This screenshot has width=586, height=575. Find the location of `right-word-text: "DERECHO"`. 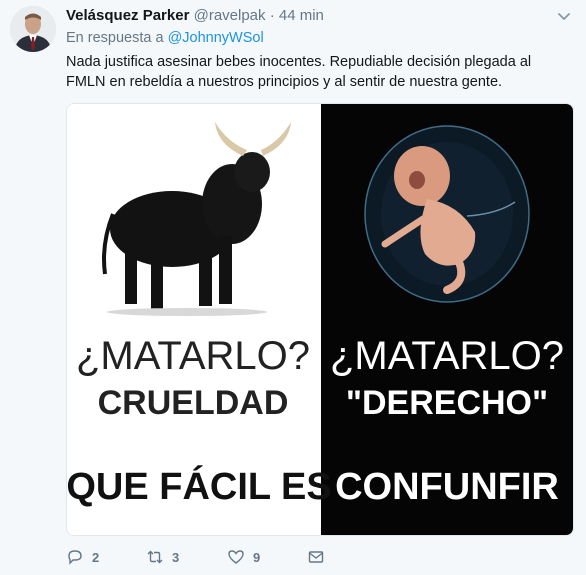

right-word-text: "DERECHO" is located at coordinates (447, 403).